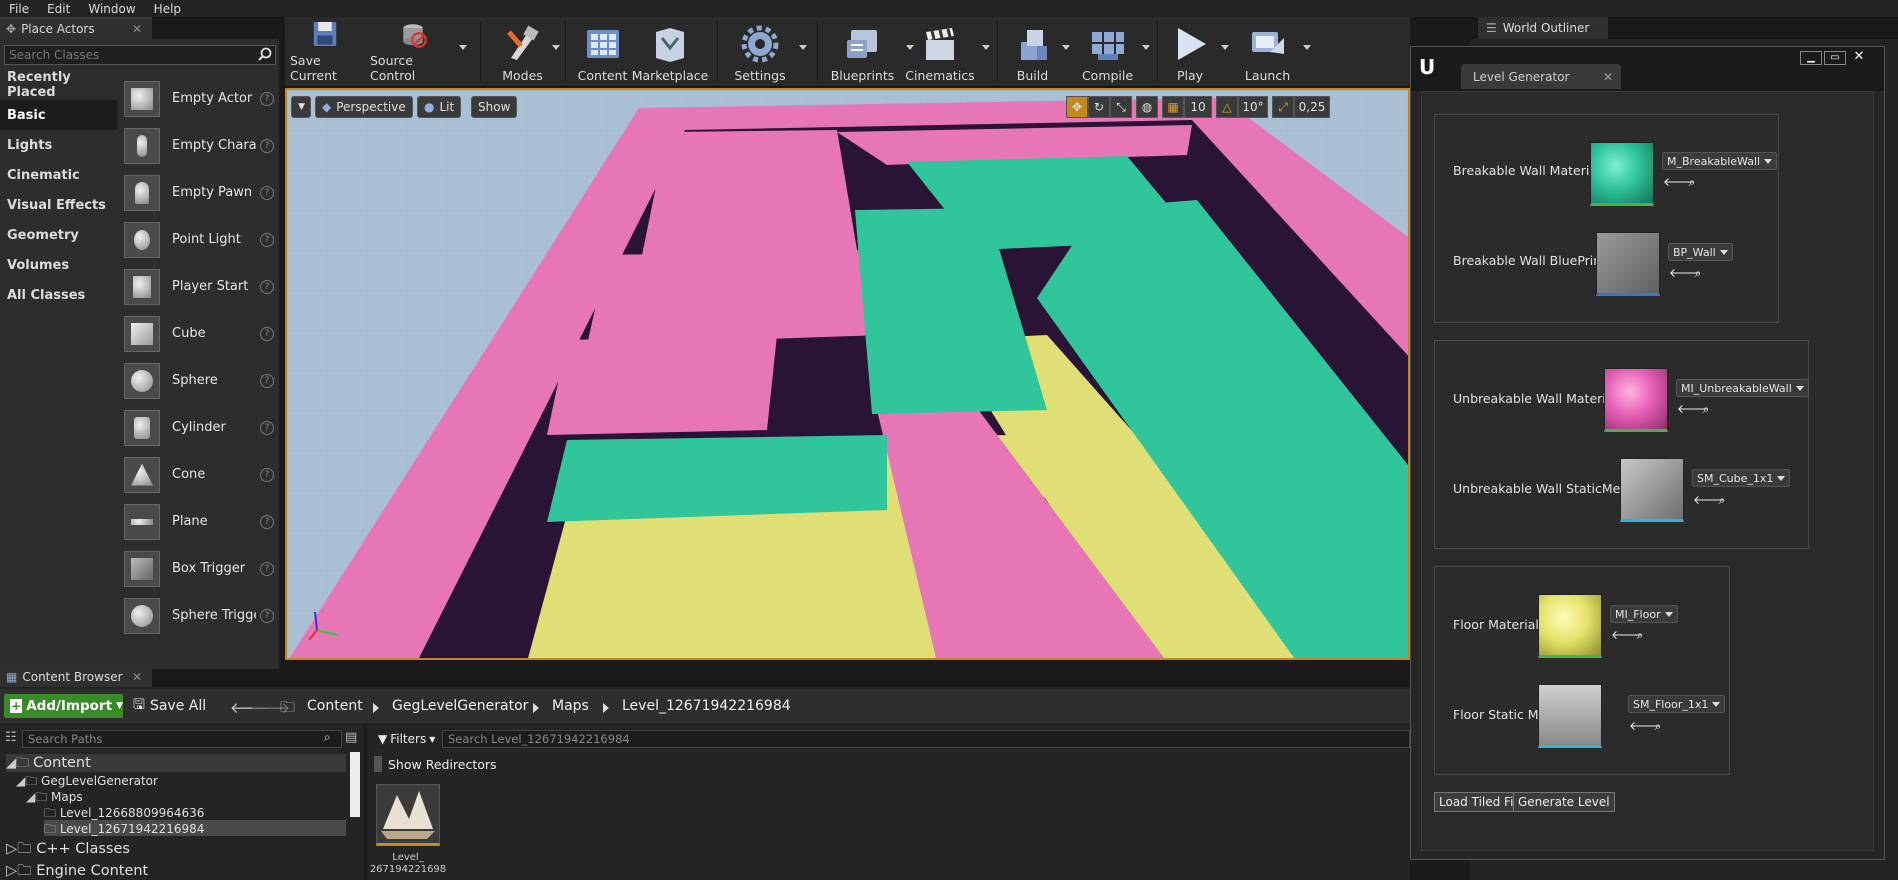  I want to click on category-all-classes: All Classes, so click(58, 295).